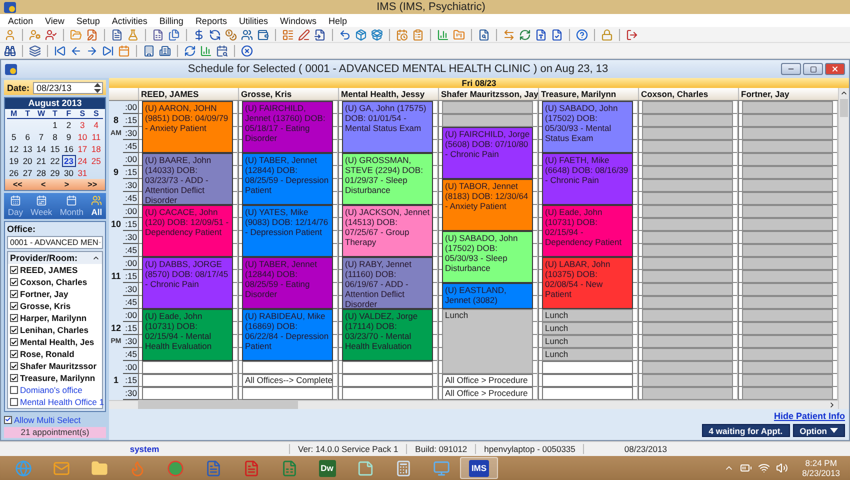 This screenshot has width=850, height=480. I want to click on schedule-note: All Office > Procedure, so click(487, 393).